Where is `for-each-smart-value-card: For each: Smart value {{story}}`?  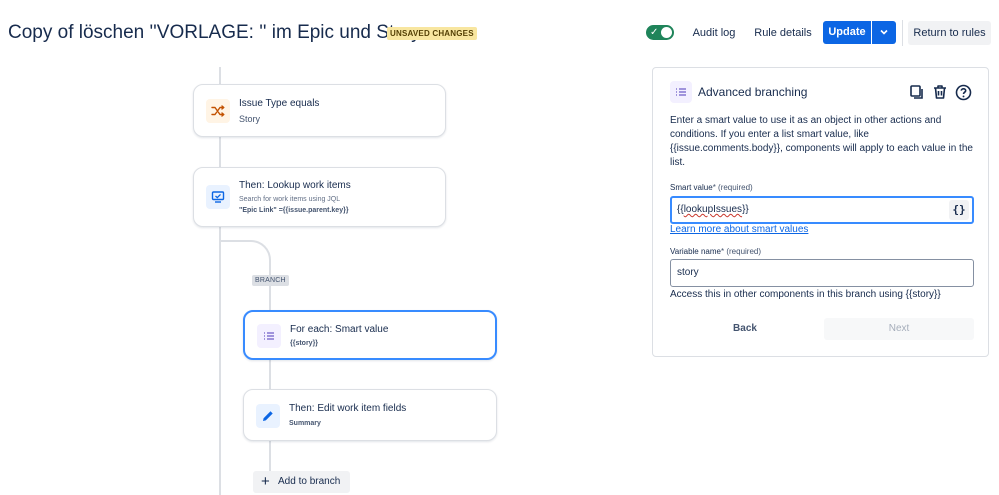
for-each-smart-value-card: For each: Smart value {{story}} is located at coordinates (370, 335).